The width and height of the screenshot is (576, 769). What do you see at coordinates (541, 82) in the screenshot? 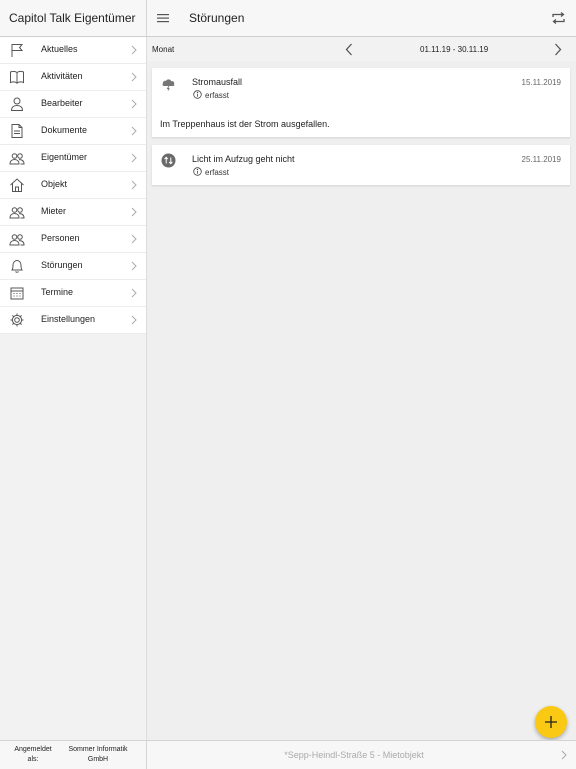
I see `disturbance-date: 15.11.2019` at bounding box center [541, 82].